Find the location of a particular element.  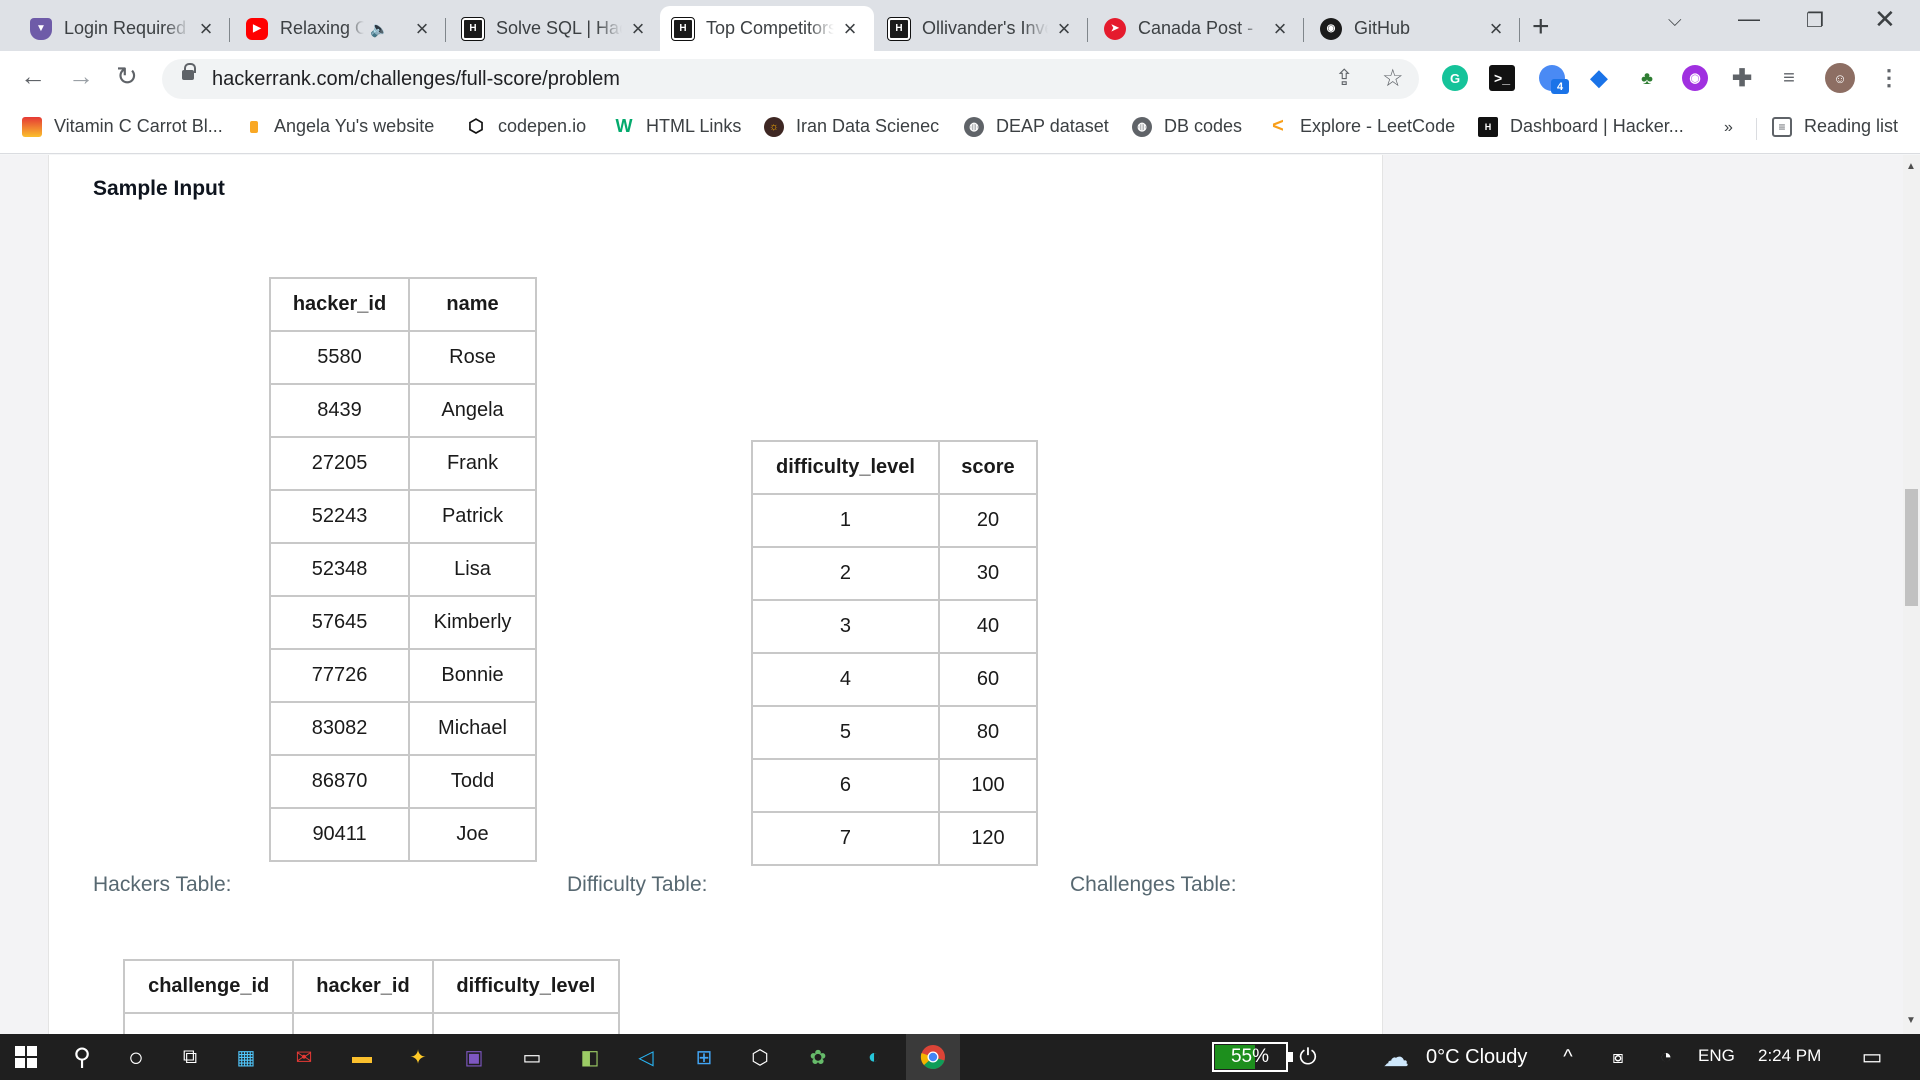

wifi-icon: ◔ is located at coordinates (1666, 1057).